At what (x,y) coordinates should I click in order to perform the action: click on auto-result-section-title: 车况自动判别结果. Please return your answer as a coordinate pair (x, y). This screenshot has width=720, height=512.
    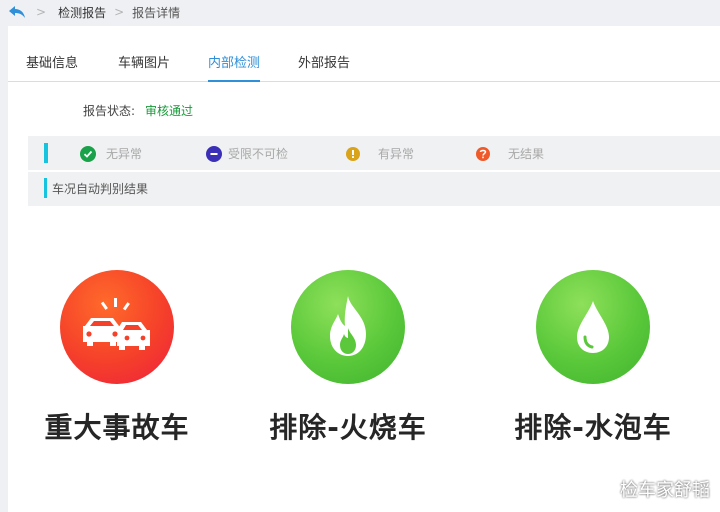
    Looking at the image, I should click on (100, 189).